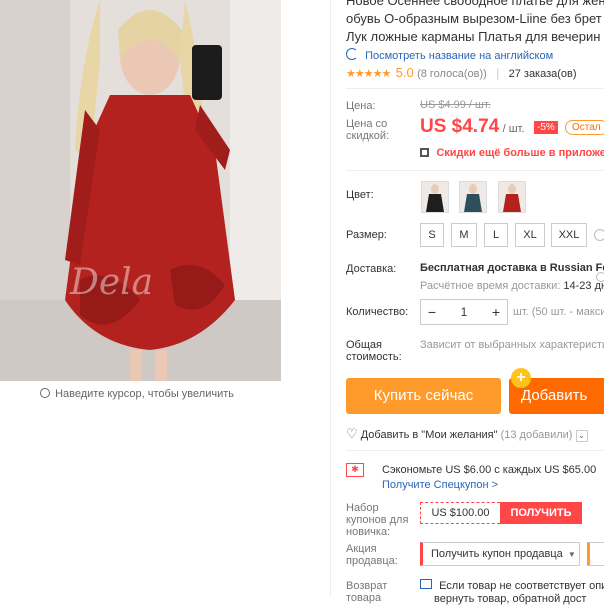 Image resolution: width=604 pixels, height=605 pixels. Describe the element at coordinates (530, 235) in the screenshot. I see `size-option-xl: XL` at that location.